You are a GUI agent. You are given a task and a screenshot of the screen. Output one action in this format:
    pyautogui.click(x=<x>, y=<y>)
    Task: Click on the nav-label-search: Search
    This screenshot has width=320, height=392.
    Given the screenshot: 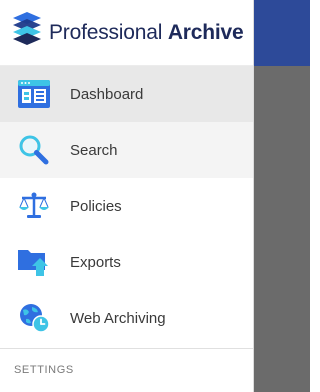 What is the action you would take?
    pyautogui.click(x=94, y=150)
    